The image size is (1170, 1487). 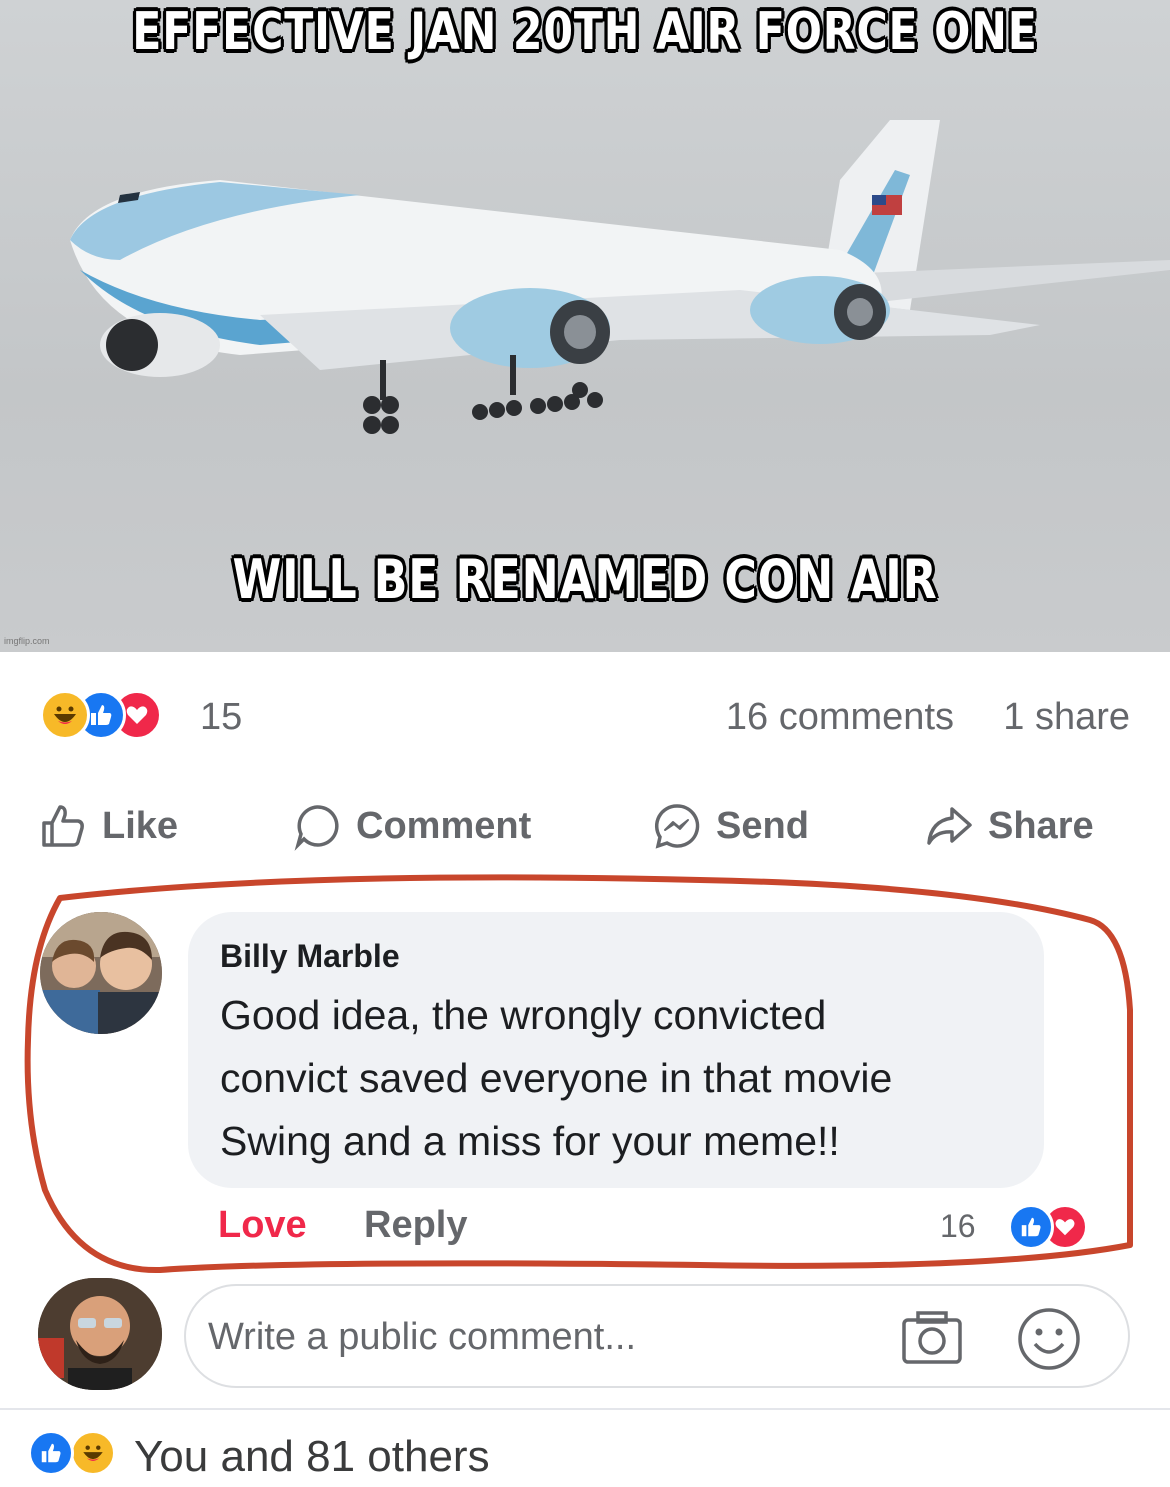 I want to click on comment-line: convict saved everyone in that movie, so click(x=556, y=1078).